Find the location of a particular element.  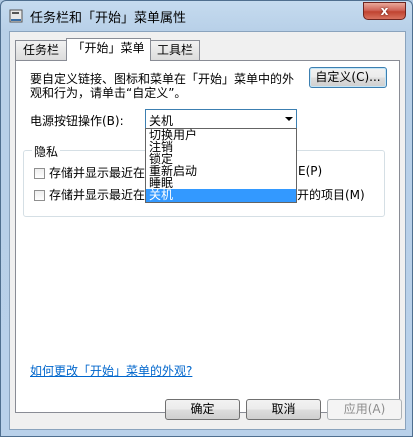

privacy-check-programs: 存储并显示最近在 is located at coordinates (89, 172).